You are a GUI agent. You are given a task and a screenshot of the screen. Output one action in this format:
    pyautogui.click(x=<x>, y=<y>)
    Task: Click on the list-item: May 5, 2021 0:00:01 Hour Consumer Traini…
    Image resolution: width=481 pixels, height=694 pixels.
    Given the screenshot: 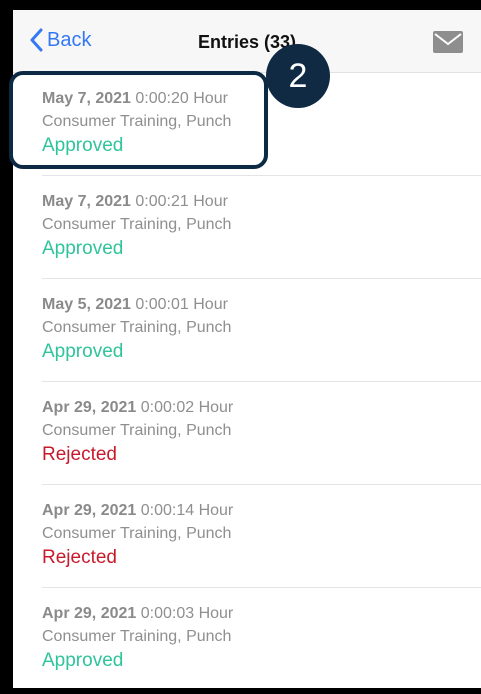 What is the action you would take?
    pyautogui.click(x=247, y=330)
    